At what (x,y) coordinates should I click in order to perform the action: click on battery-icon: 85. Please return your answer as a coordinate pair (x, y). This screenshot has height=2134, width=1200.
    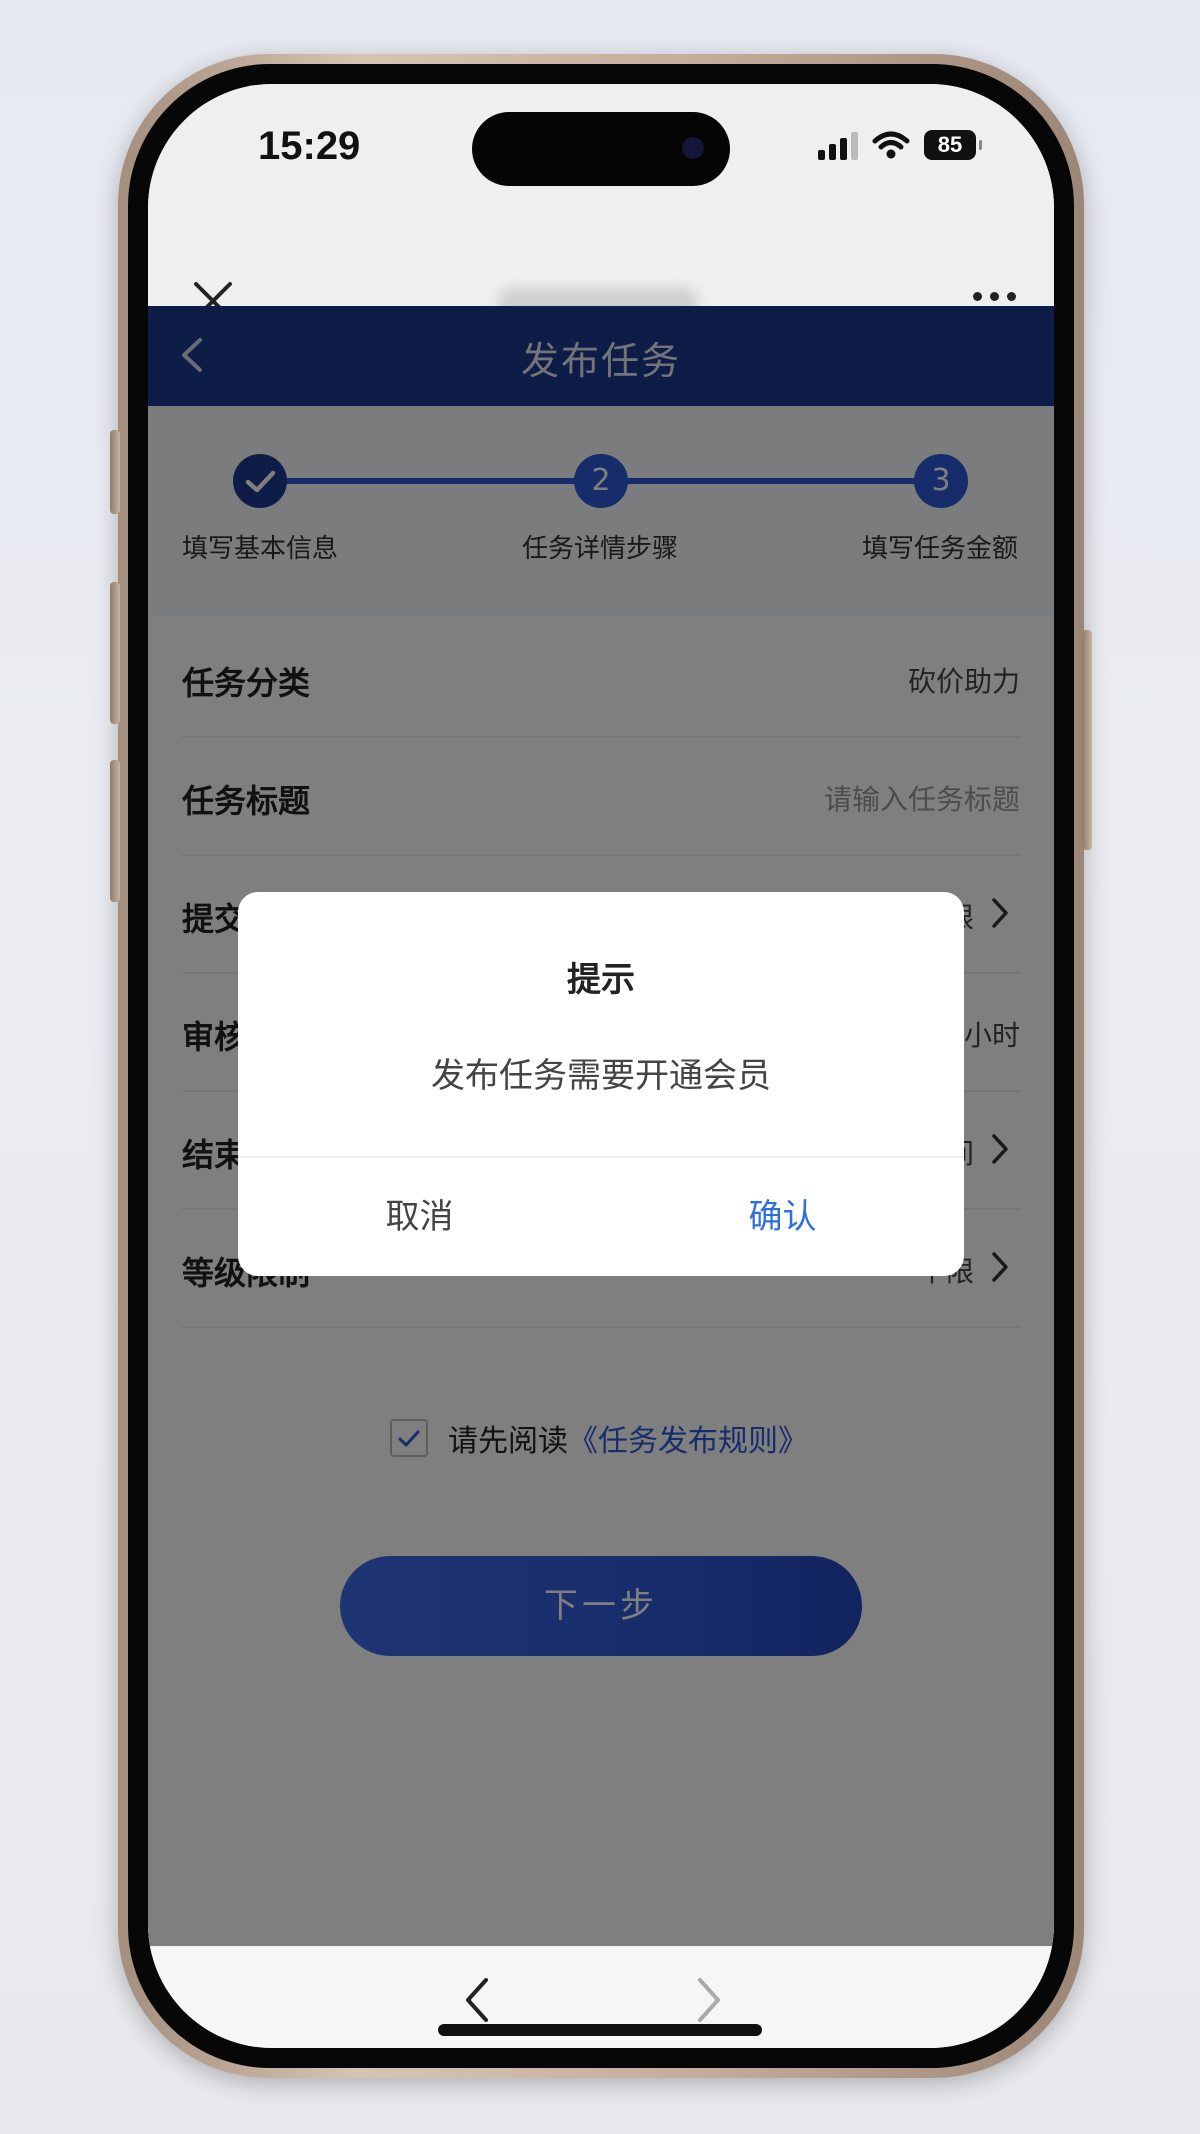
    Looking at the image, I should click on (953, 145).